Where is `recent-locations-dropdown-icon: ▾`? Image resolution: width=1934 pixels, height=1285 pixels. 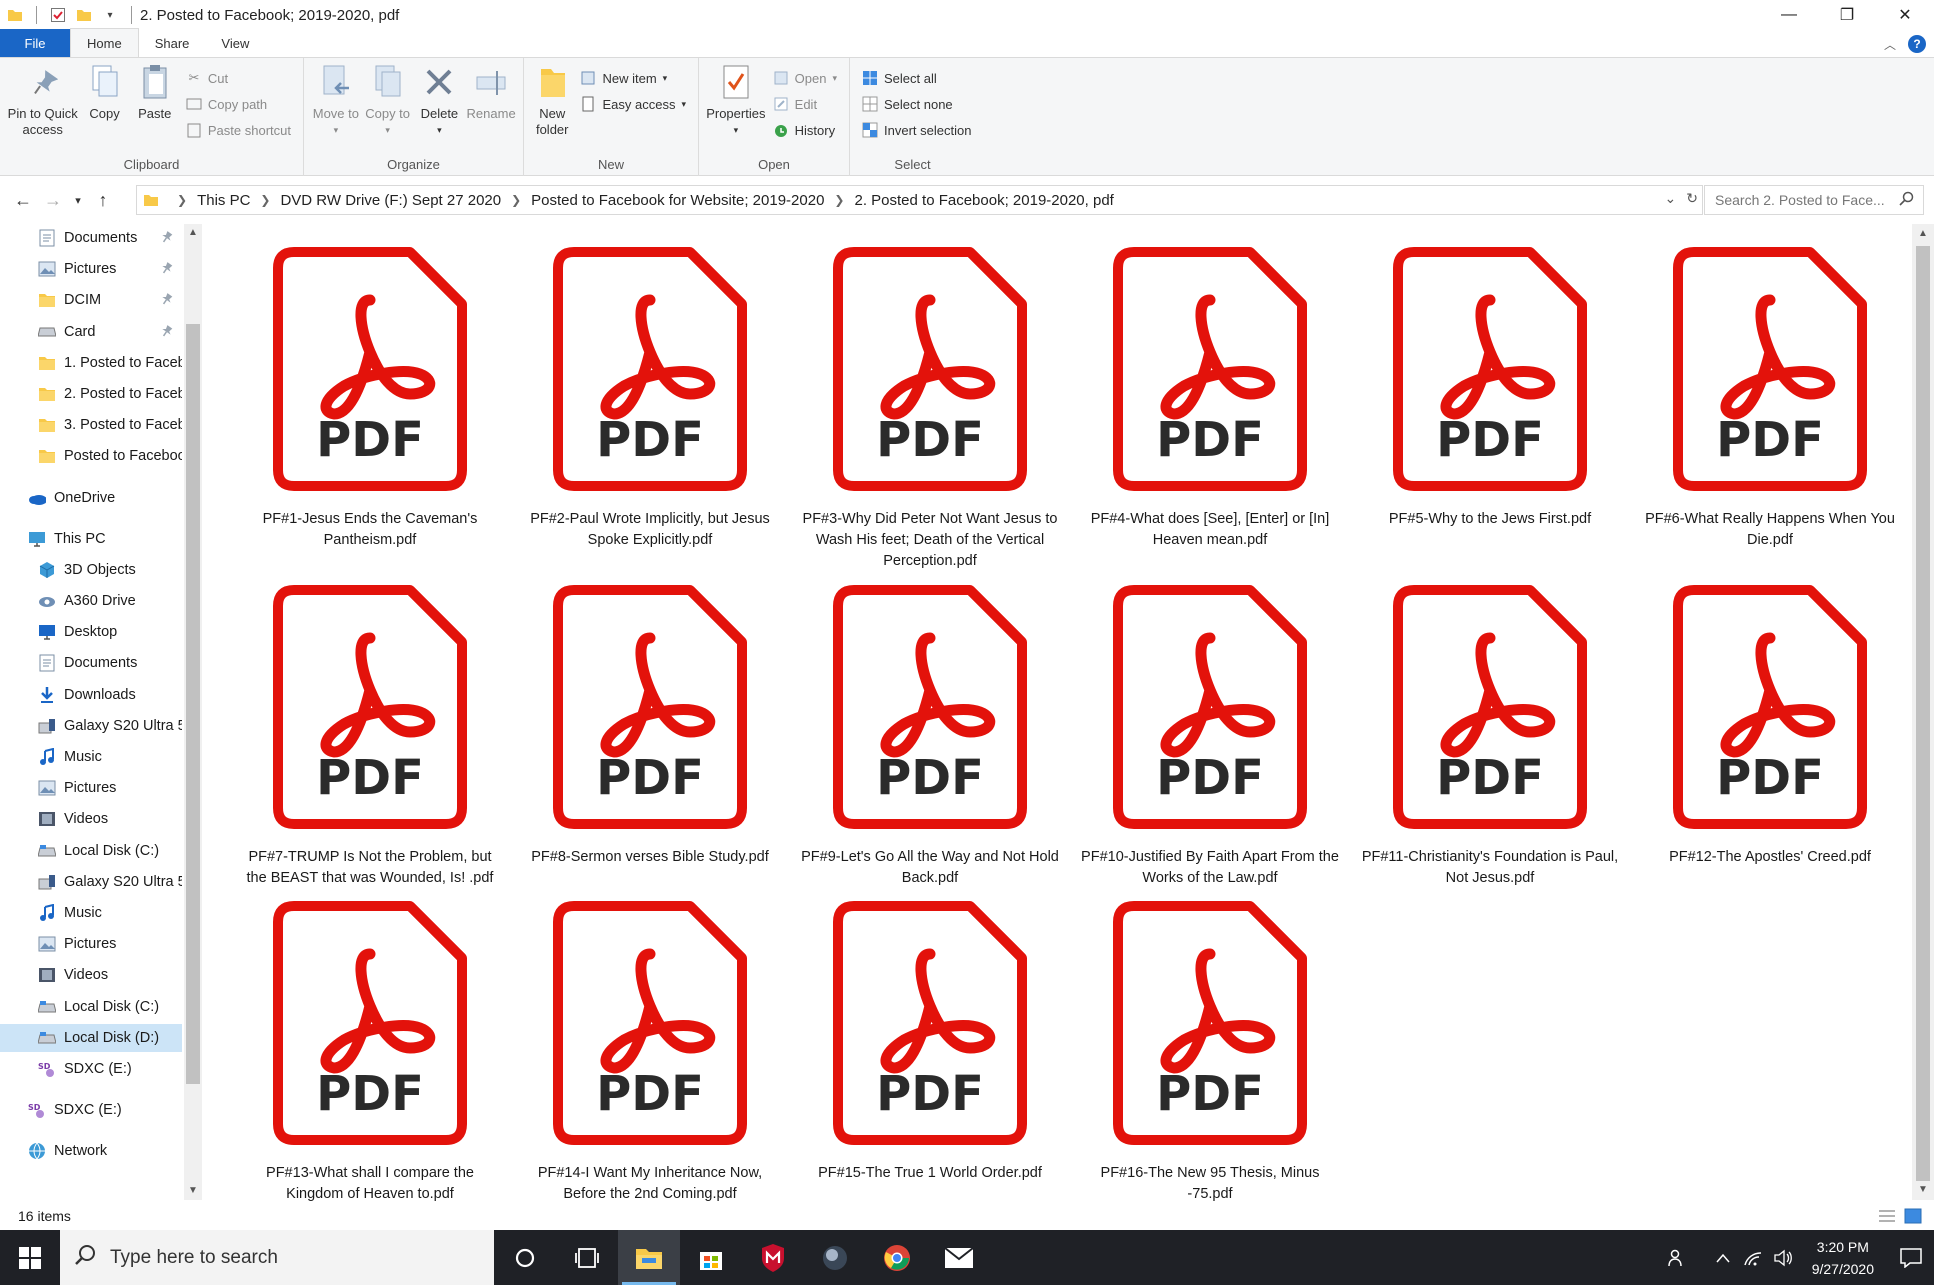 recent-locations-dropdown-icon: ▾ is located at coordinates (78, 200).